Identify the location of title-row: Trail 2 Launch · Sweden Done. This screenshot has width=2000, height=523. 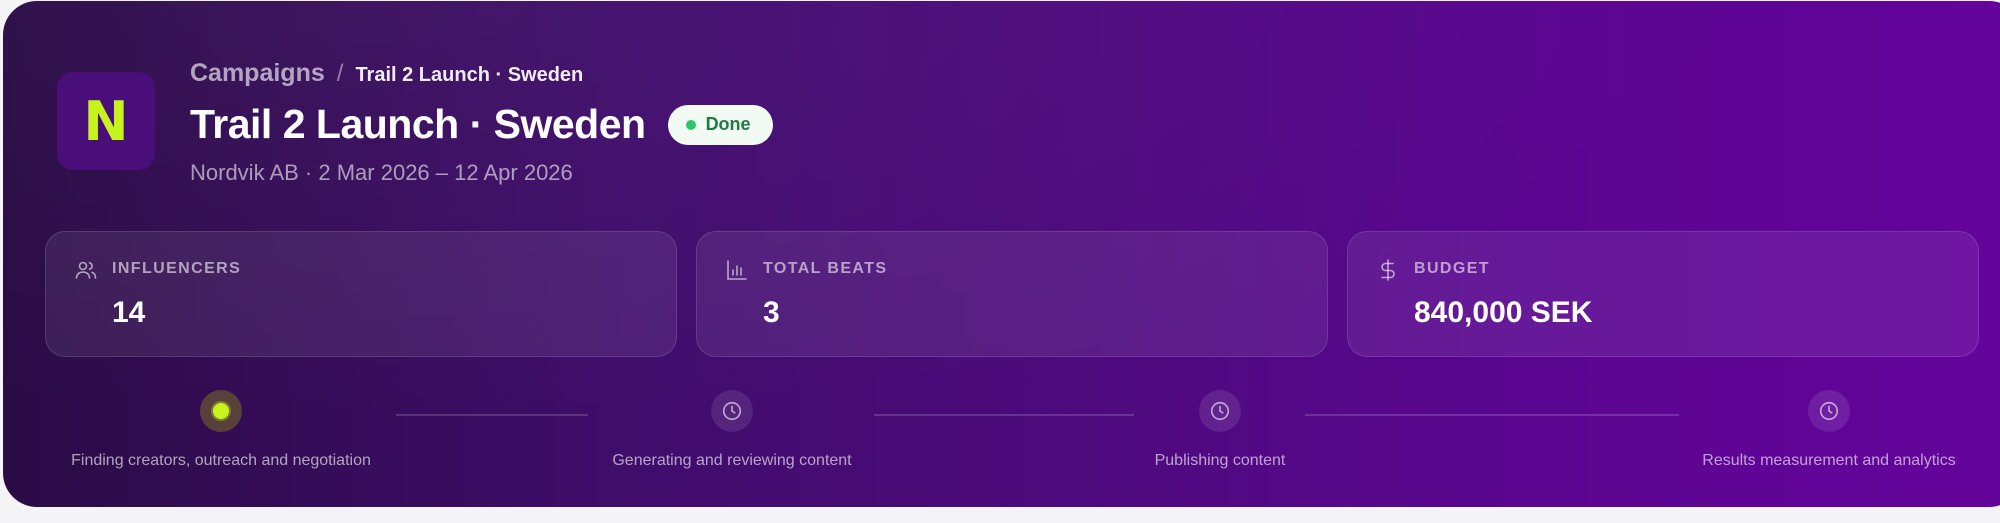
(481, 124).